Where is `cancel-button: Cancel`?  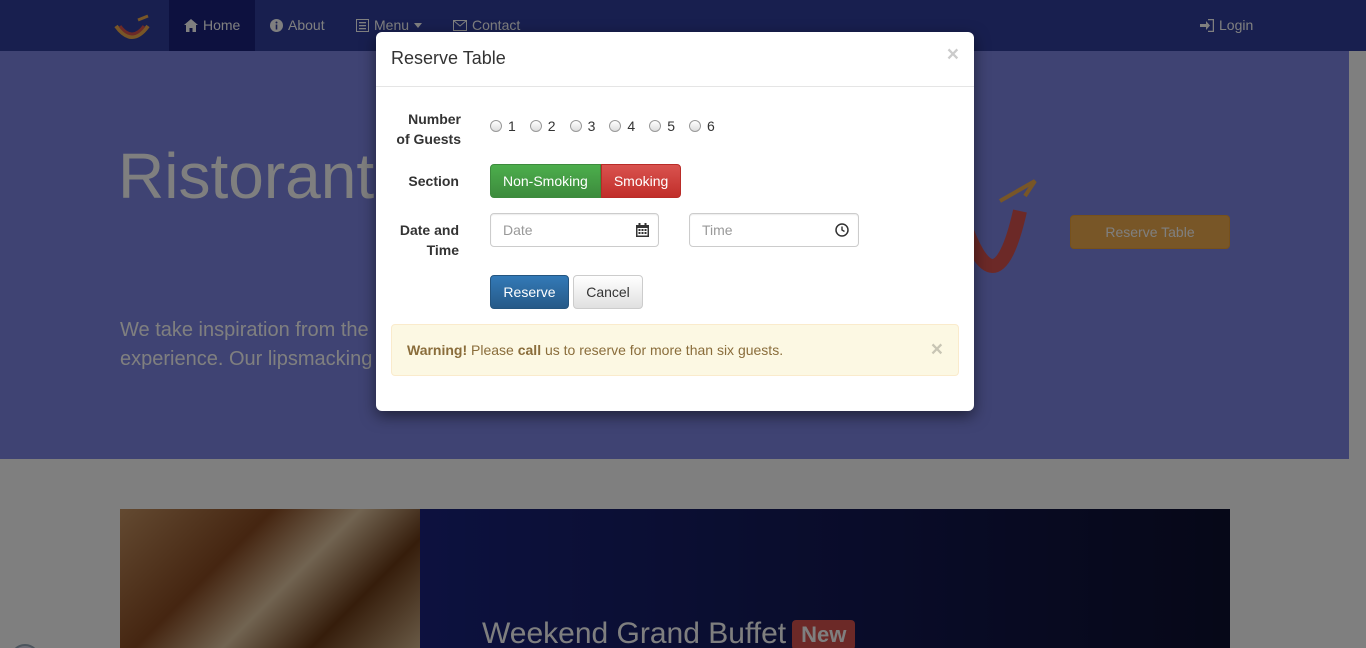 cancel-button: Cancel is located at coordinates (608, 292).